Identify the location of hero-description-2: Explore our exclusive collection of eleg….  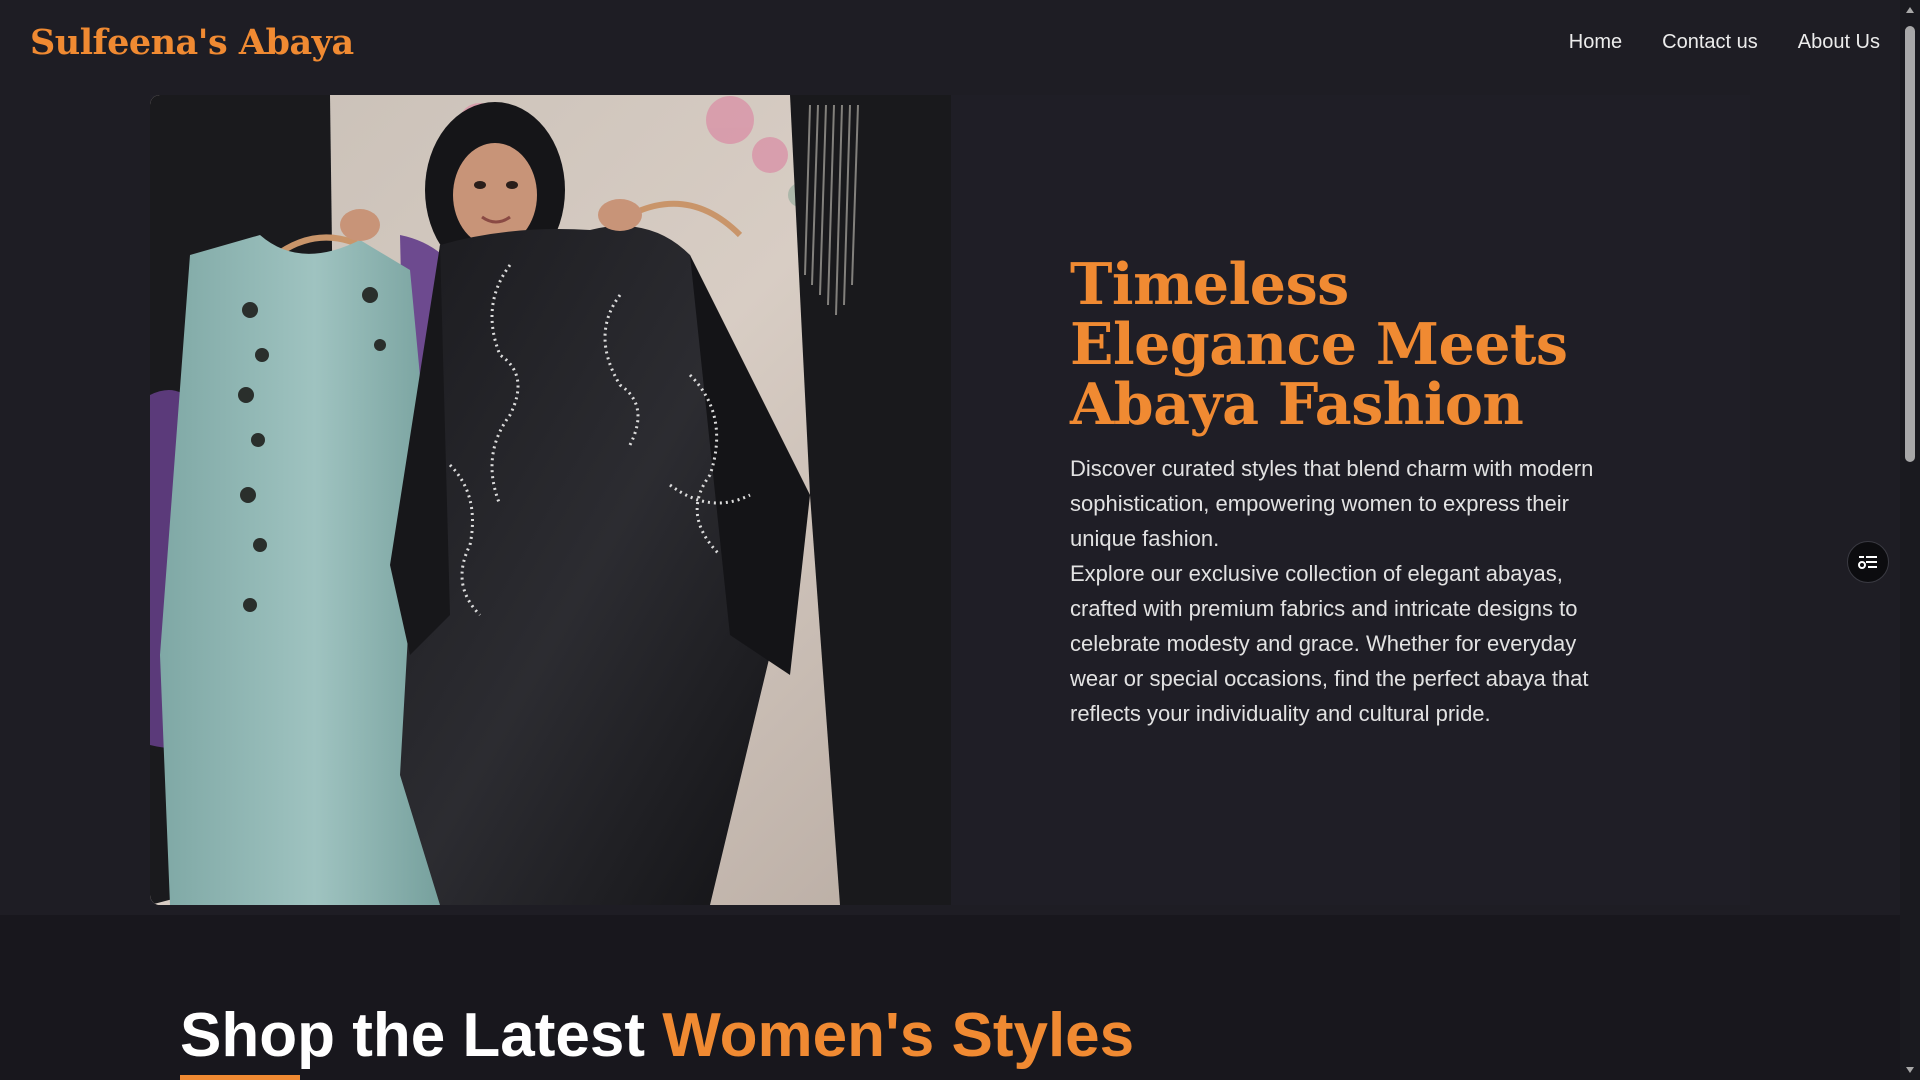
(1329, 643).